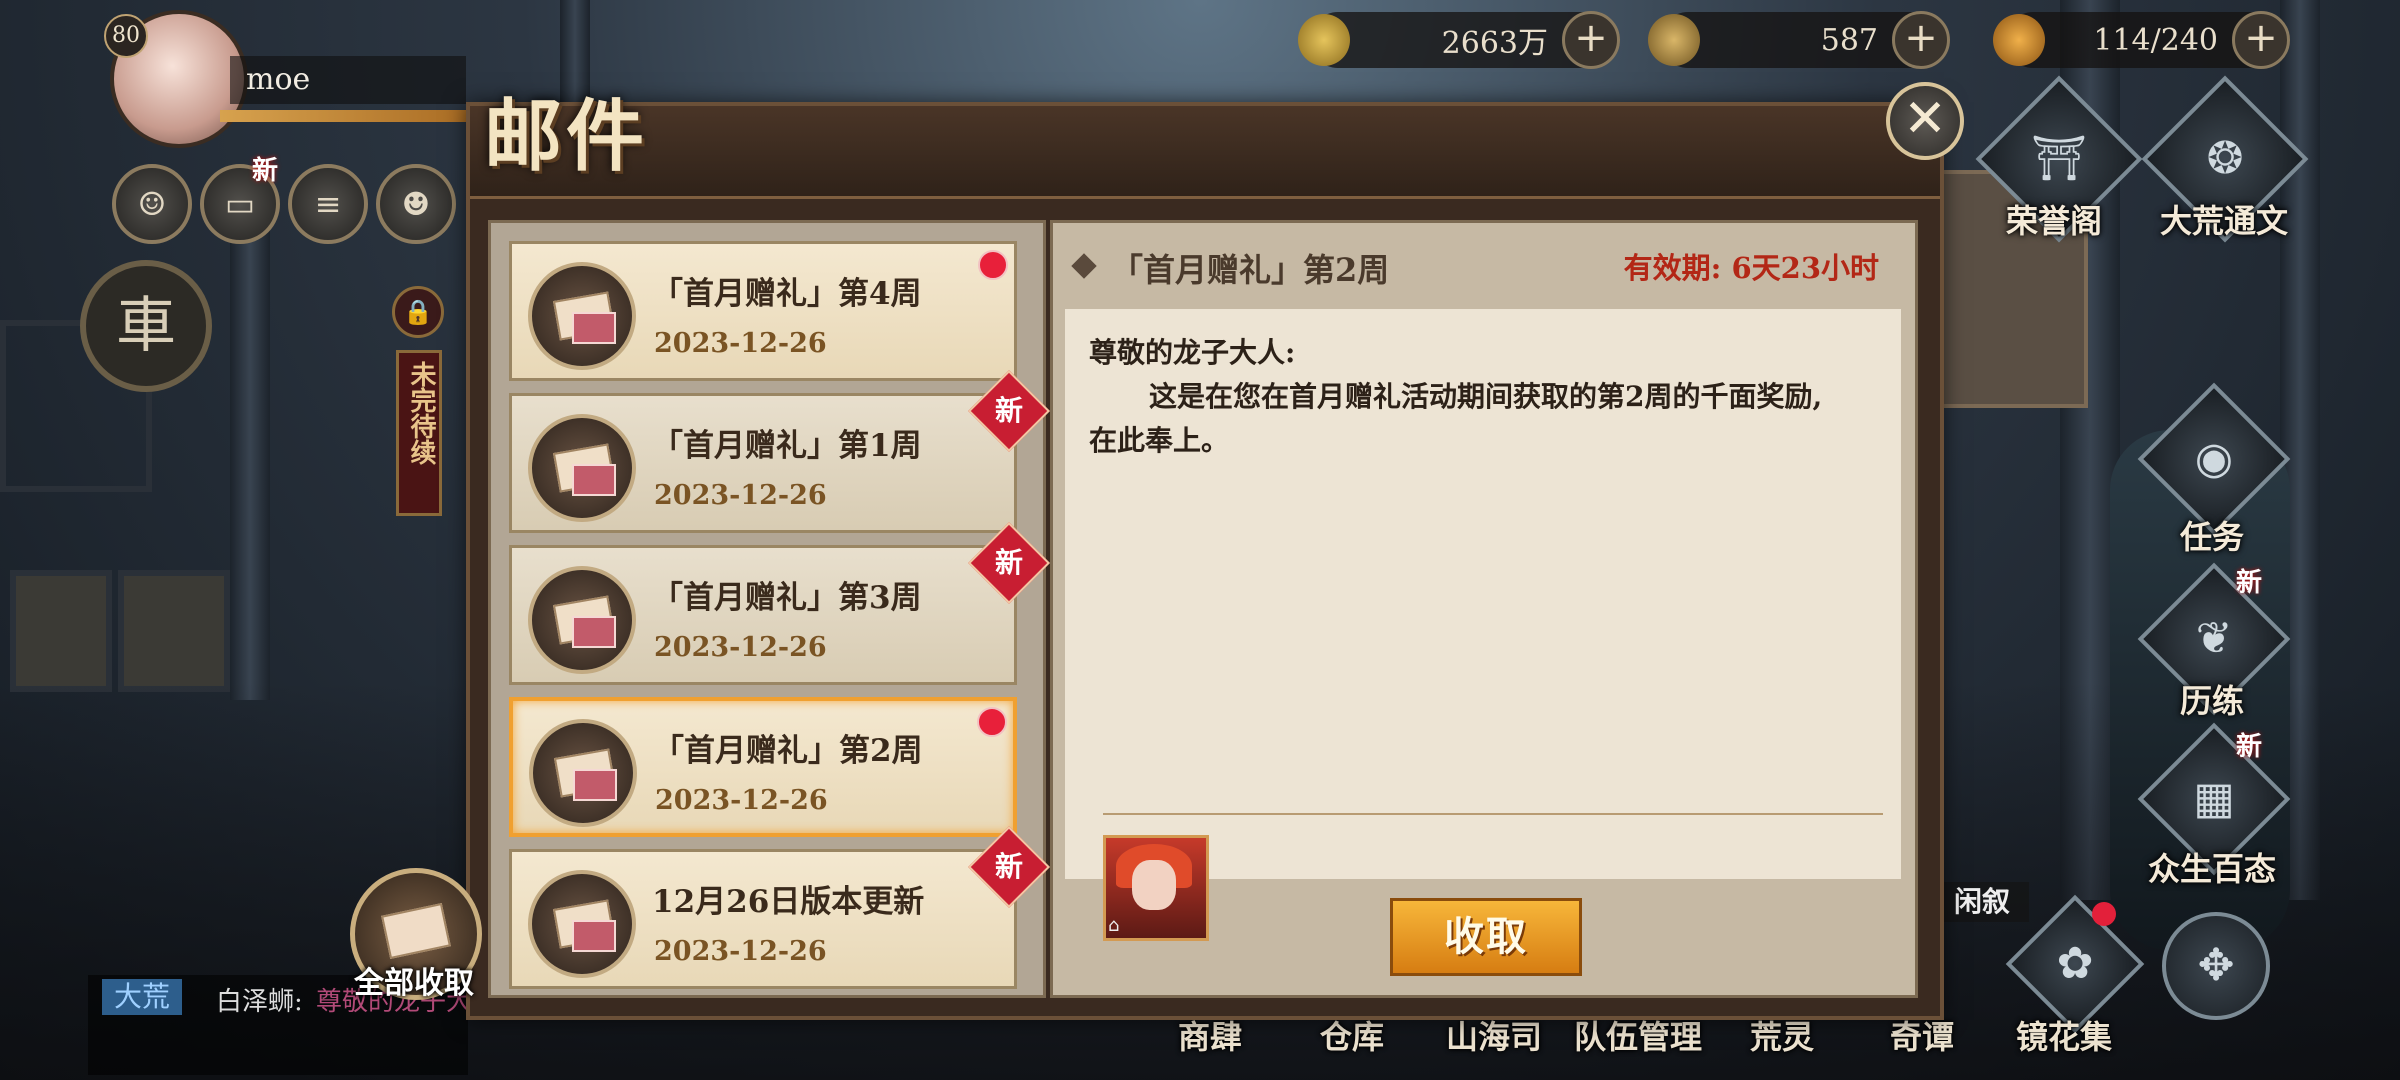 Image resolution: width=2400 pixels, height=1080 pixels. Describe the element at coordinates (414, 980) in the screenshot. I see `claim-all-label: 全部收取` at that location.